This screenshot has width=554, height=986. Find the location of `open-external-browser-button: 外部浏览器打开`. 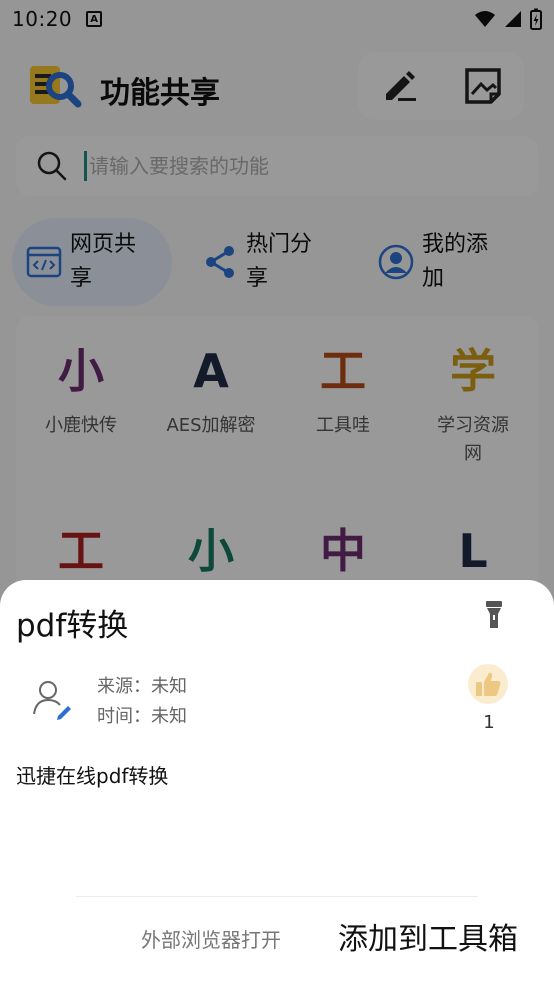

open-external-browser-button: 外部浏览器打开 is located at coordinates (211, 938).